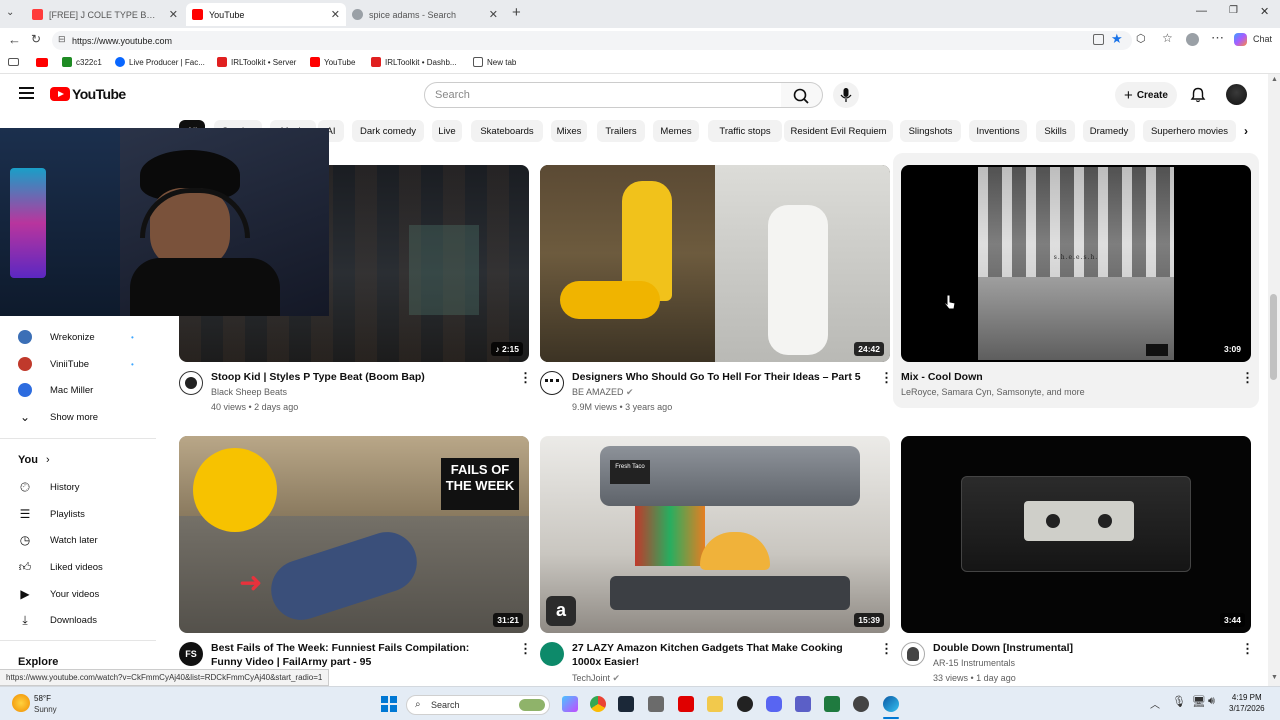 The width and height of the screenshot is (1280, 720). I want to click on channel-avatar-techjoint, so click(552, 654).